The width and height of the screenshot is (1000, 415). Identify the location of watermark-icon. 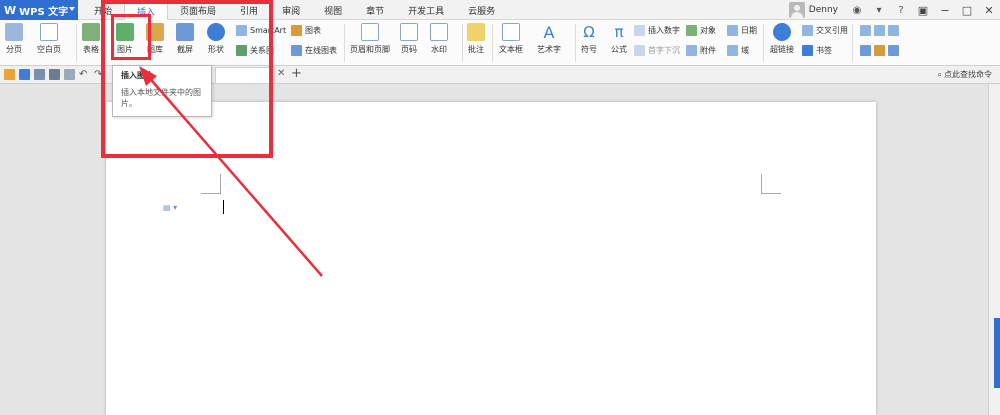
(439, 32).